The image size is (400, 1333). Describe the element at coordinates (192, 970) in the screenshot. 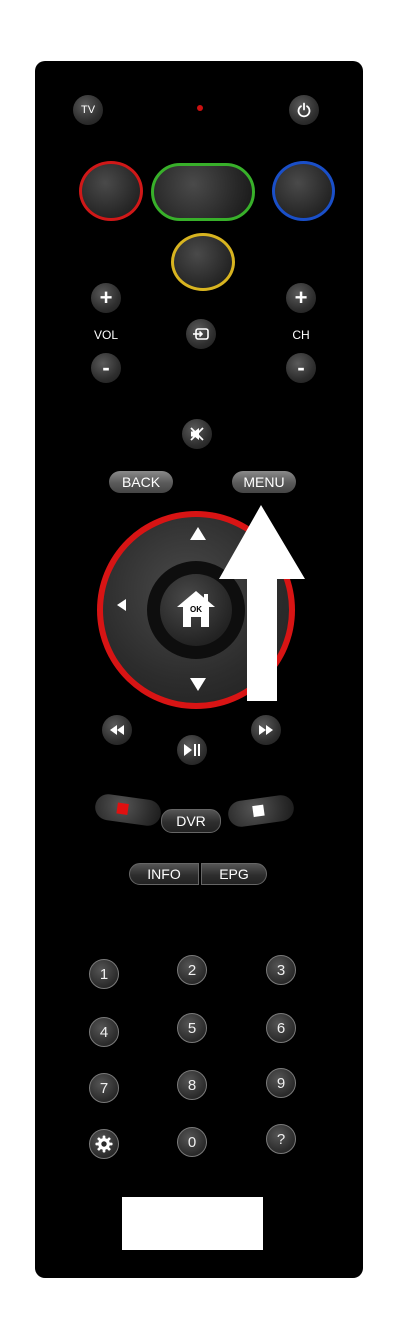

I see `number-button: 2` at that location.